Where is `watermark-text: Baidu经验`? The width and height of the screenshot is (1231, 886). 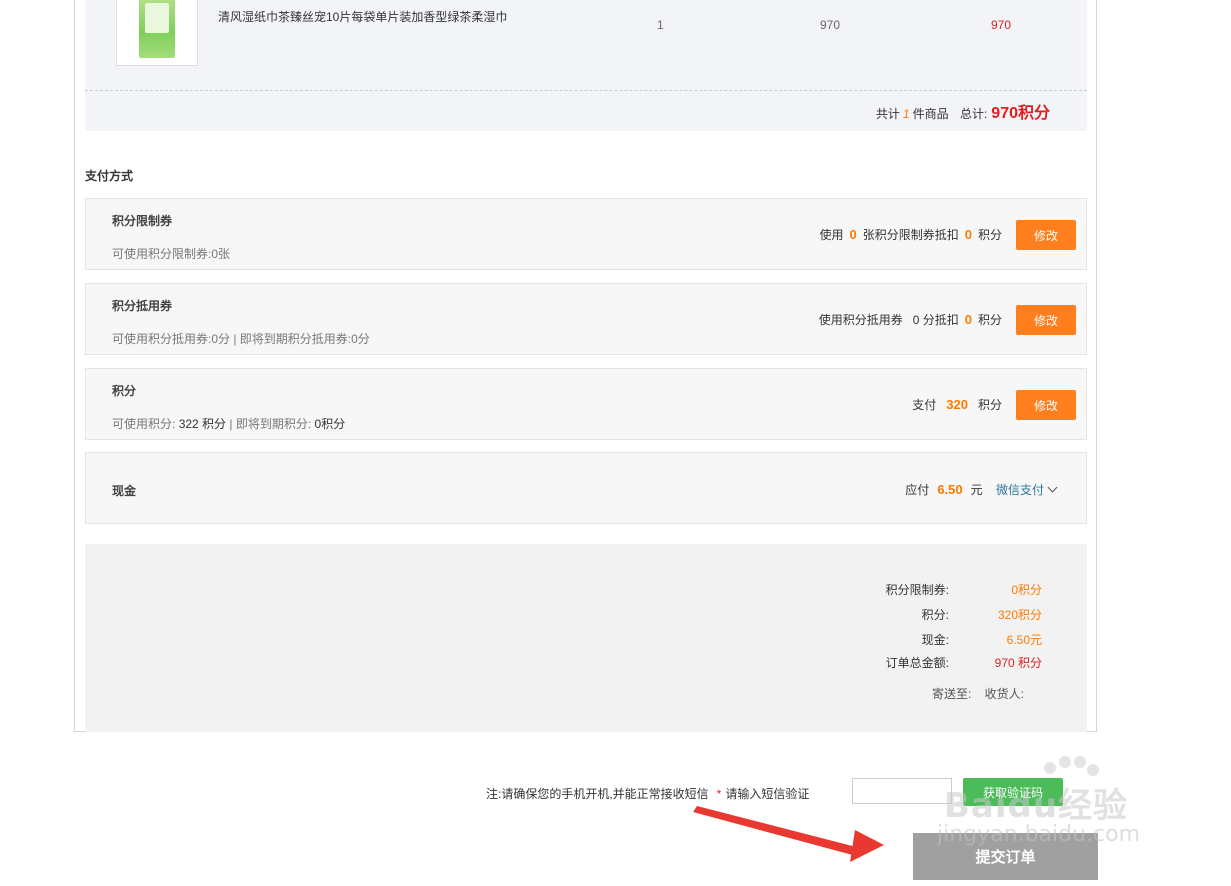
watermark-text: Baidu经验 is located at coordinates (1036, 806).